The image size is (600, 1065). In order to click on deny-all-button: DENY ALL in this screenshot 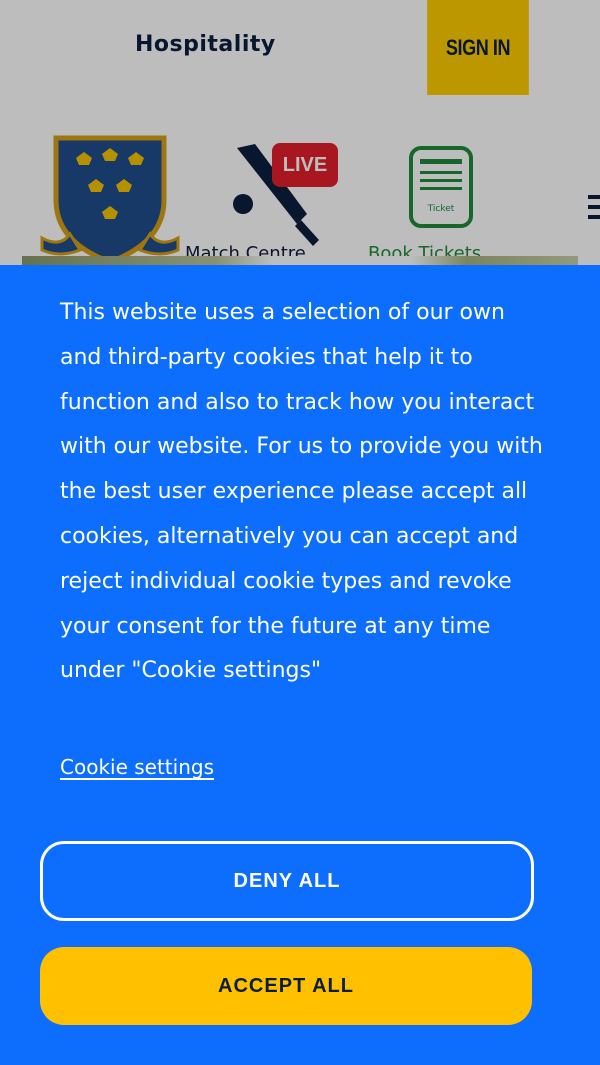, I will do `click(287, 881)`.